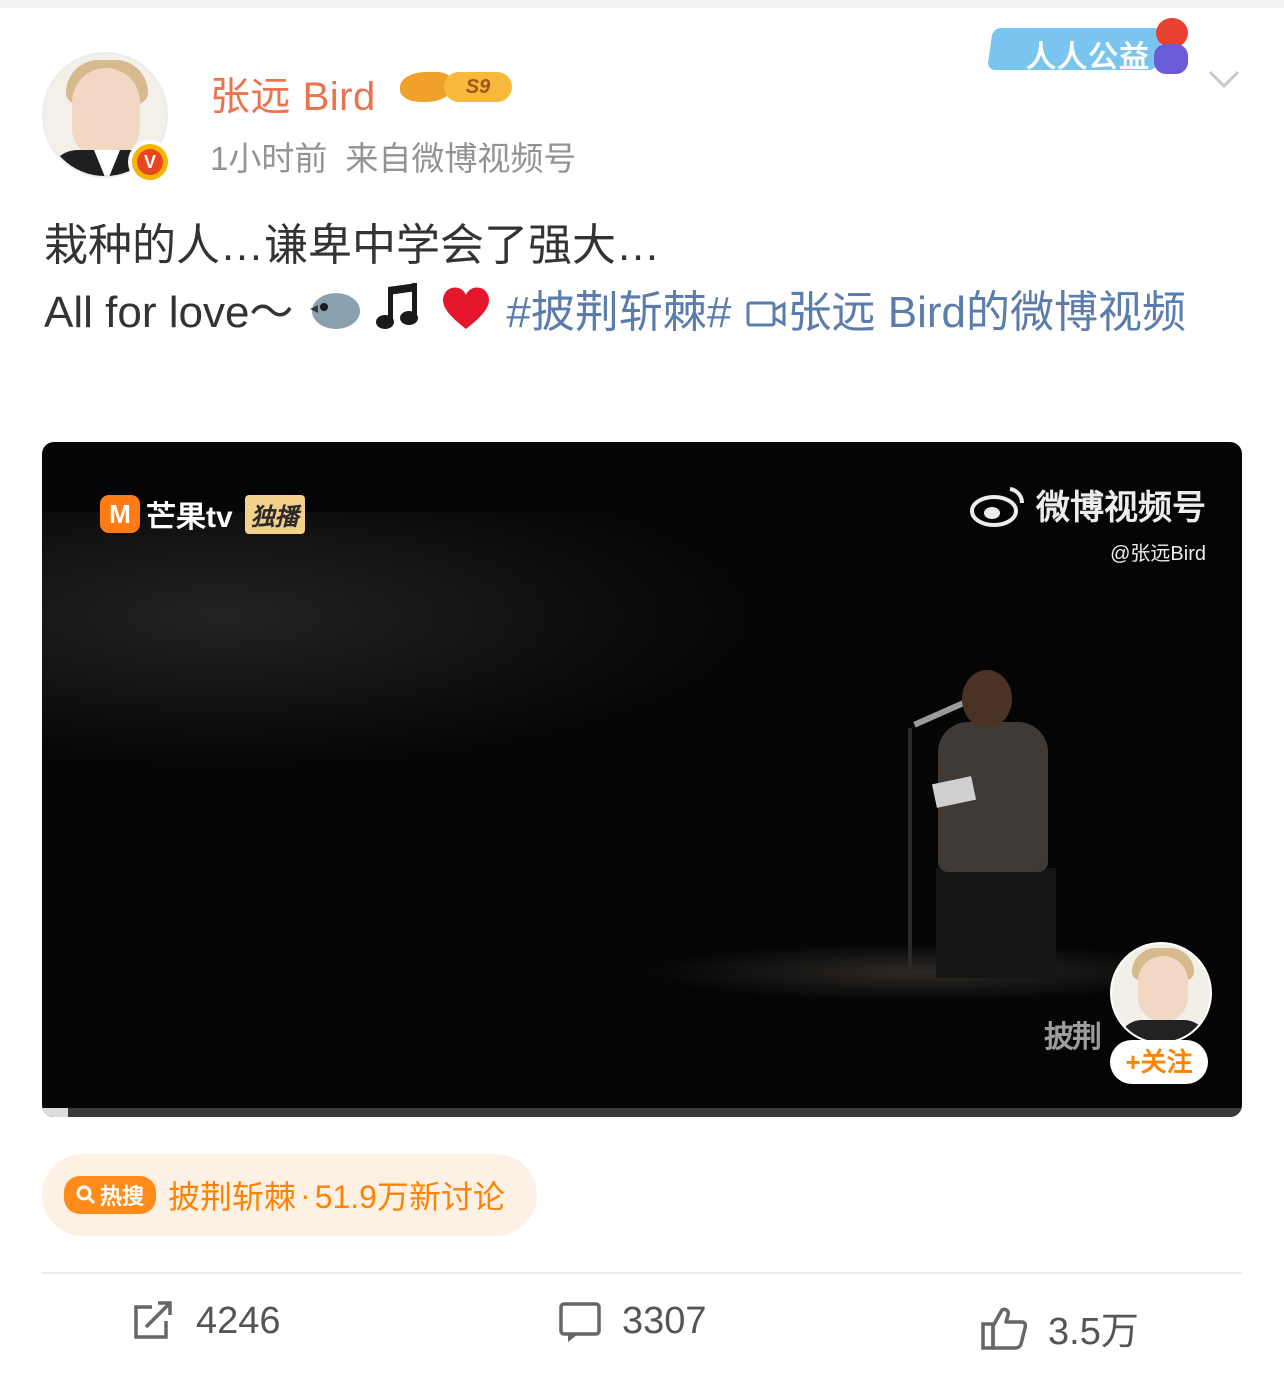 Image resolution: width=1284 pixels, height=1375 pixels. I want to click on repost-button: 4246, so click(205, 1321).